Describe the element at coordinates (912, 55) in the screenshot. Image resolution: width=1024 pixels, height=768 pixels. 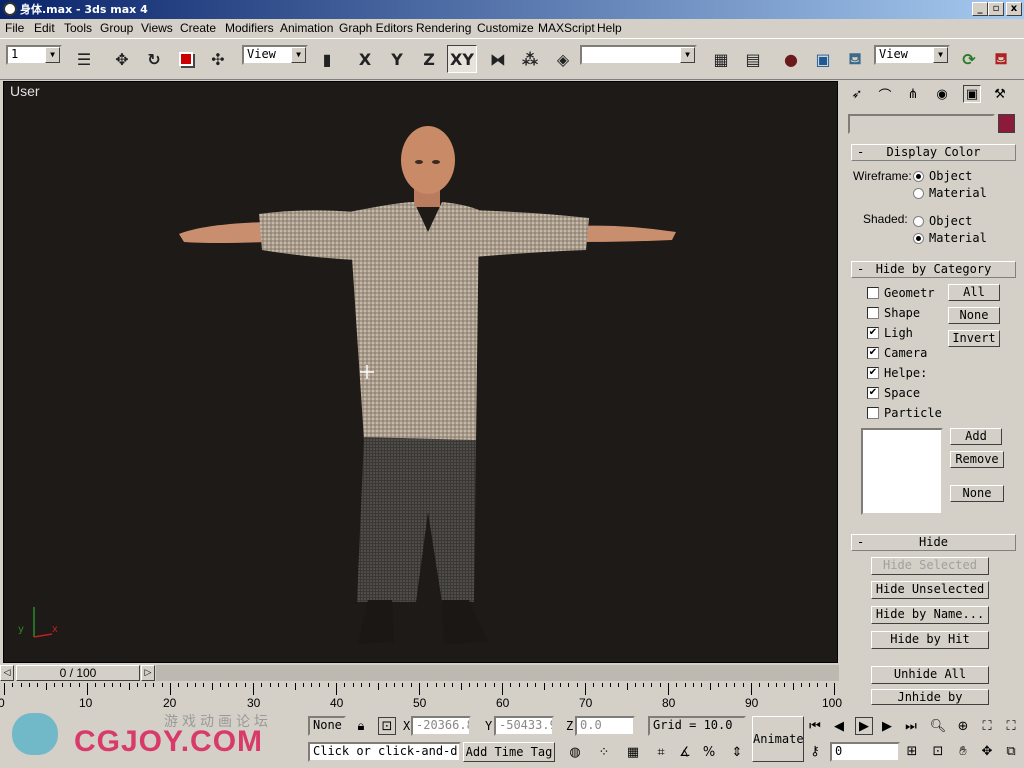
I see `render-type-dropdown: View ▼` at that location.